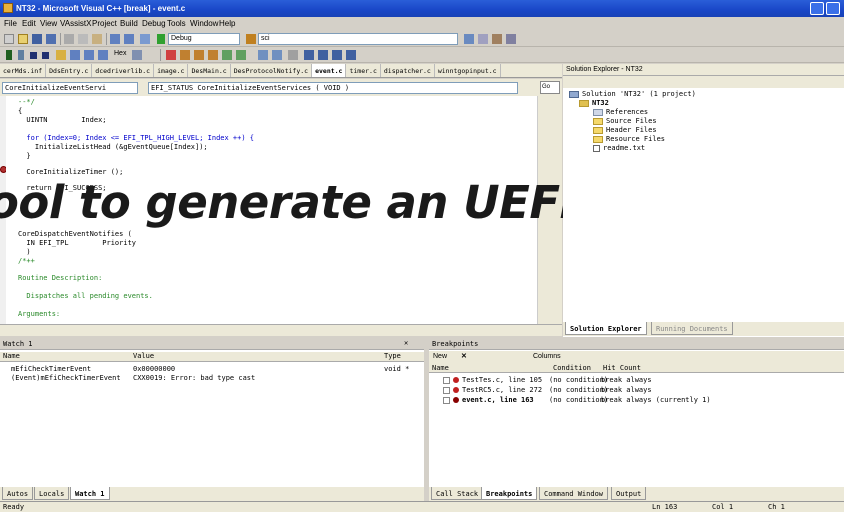 This screenshot has width=844, height=512. What do you see at coordinates (171, 55) in the screenshot?
I see `toggle-breakpoint-icon` at bounding box center [171, 55].